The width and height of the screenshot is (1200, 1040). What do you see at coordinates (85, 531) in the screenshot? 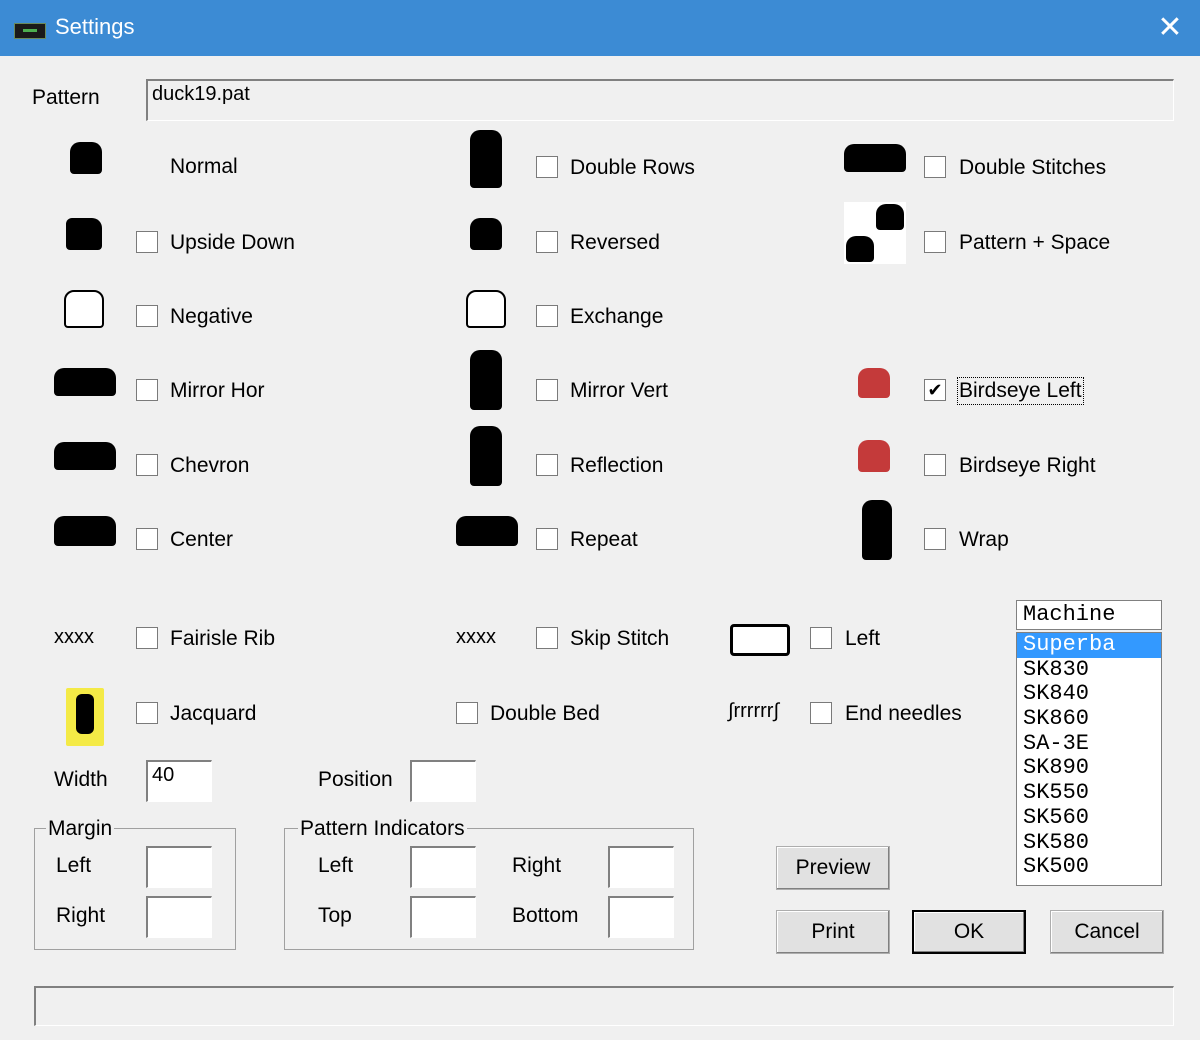
I see `duck-center-icon` at bounding box center [85, 531].